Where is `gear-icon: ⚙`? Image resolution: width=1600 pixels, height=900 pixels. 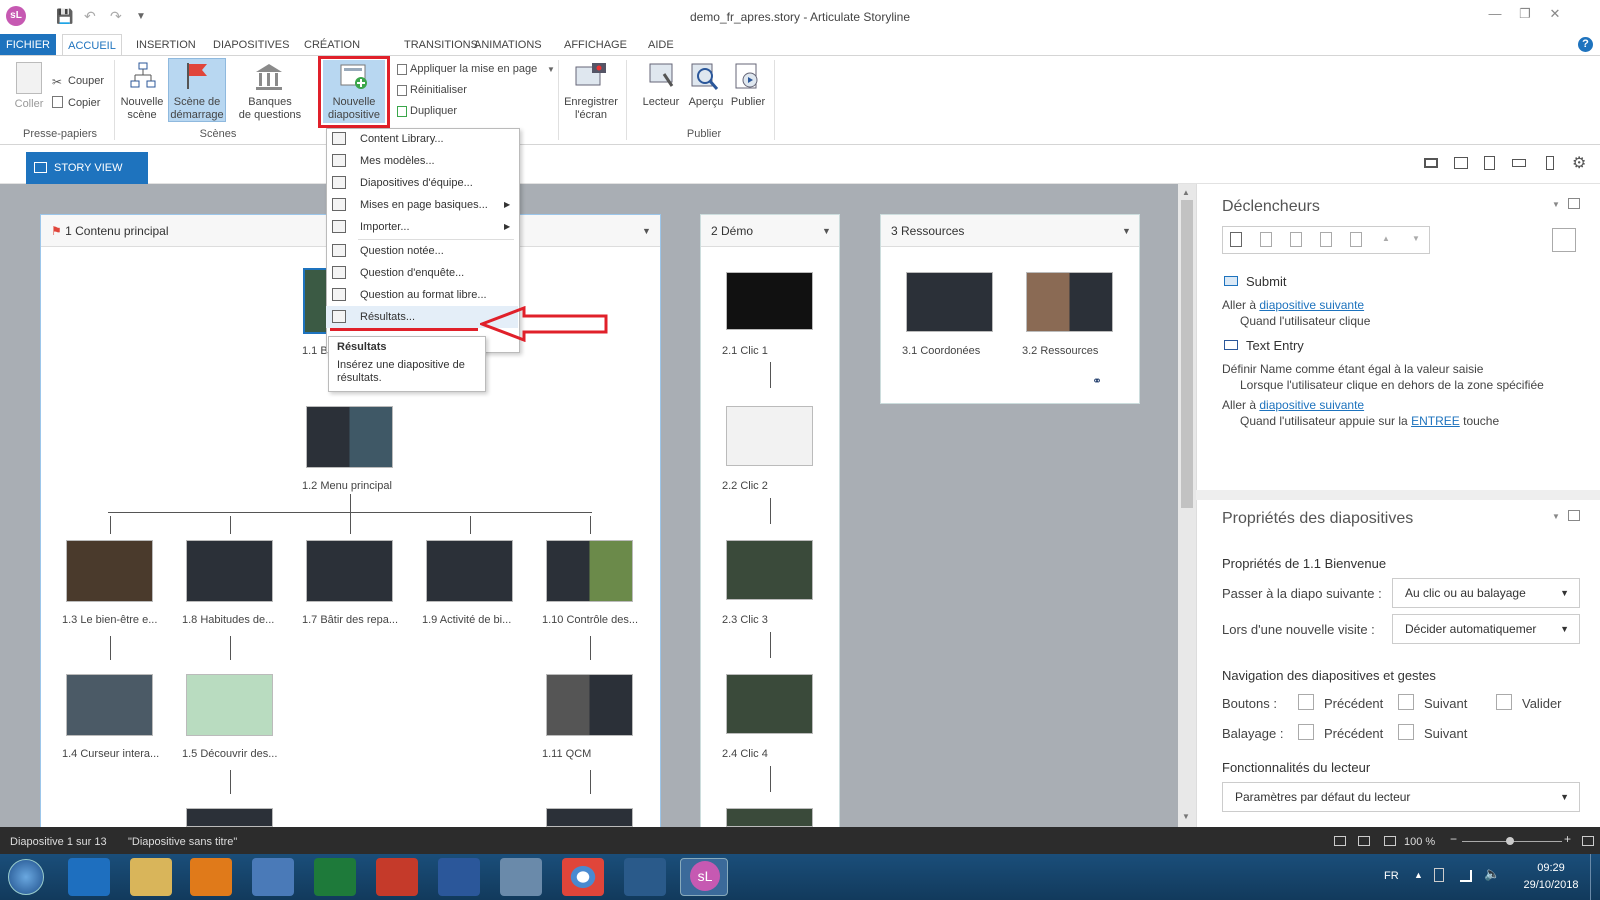
gear-icon: ⚙ is located at coordinates (1579, 163).